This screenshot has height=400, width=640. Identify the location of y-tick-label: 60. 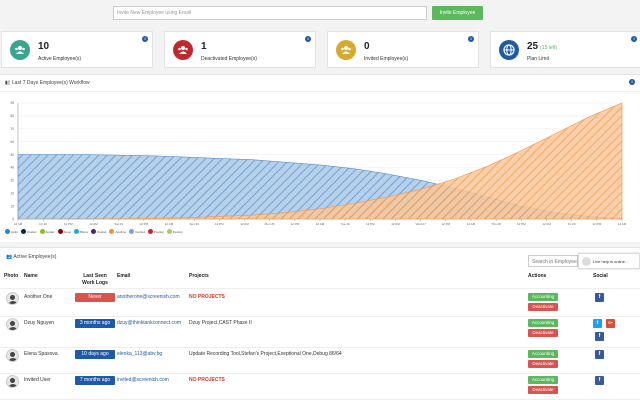
(12, 142).